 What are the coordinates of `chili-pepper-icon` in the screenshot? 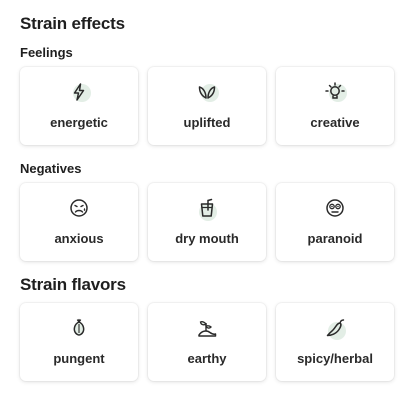 It's located at (335, 328).